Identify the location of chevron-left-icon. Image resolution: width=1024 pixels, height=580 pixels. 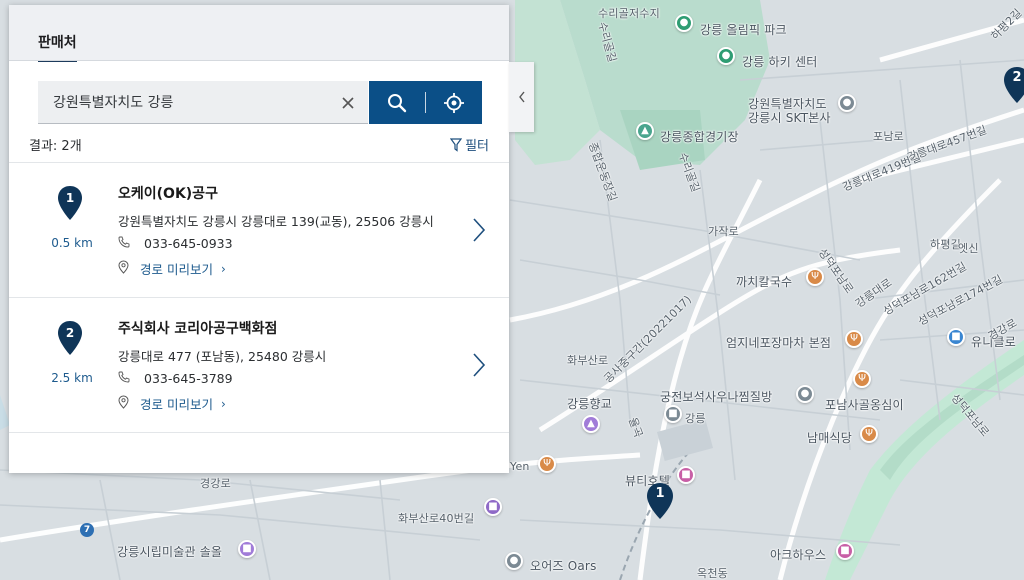
(521, 97).